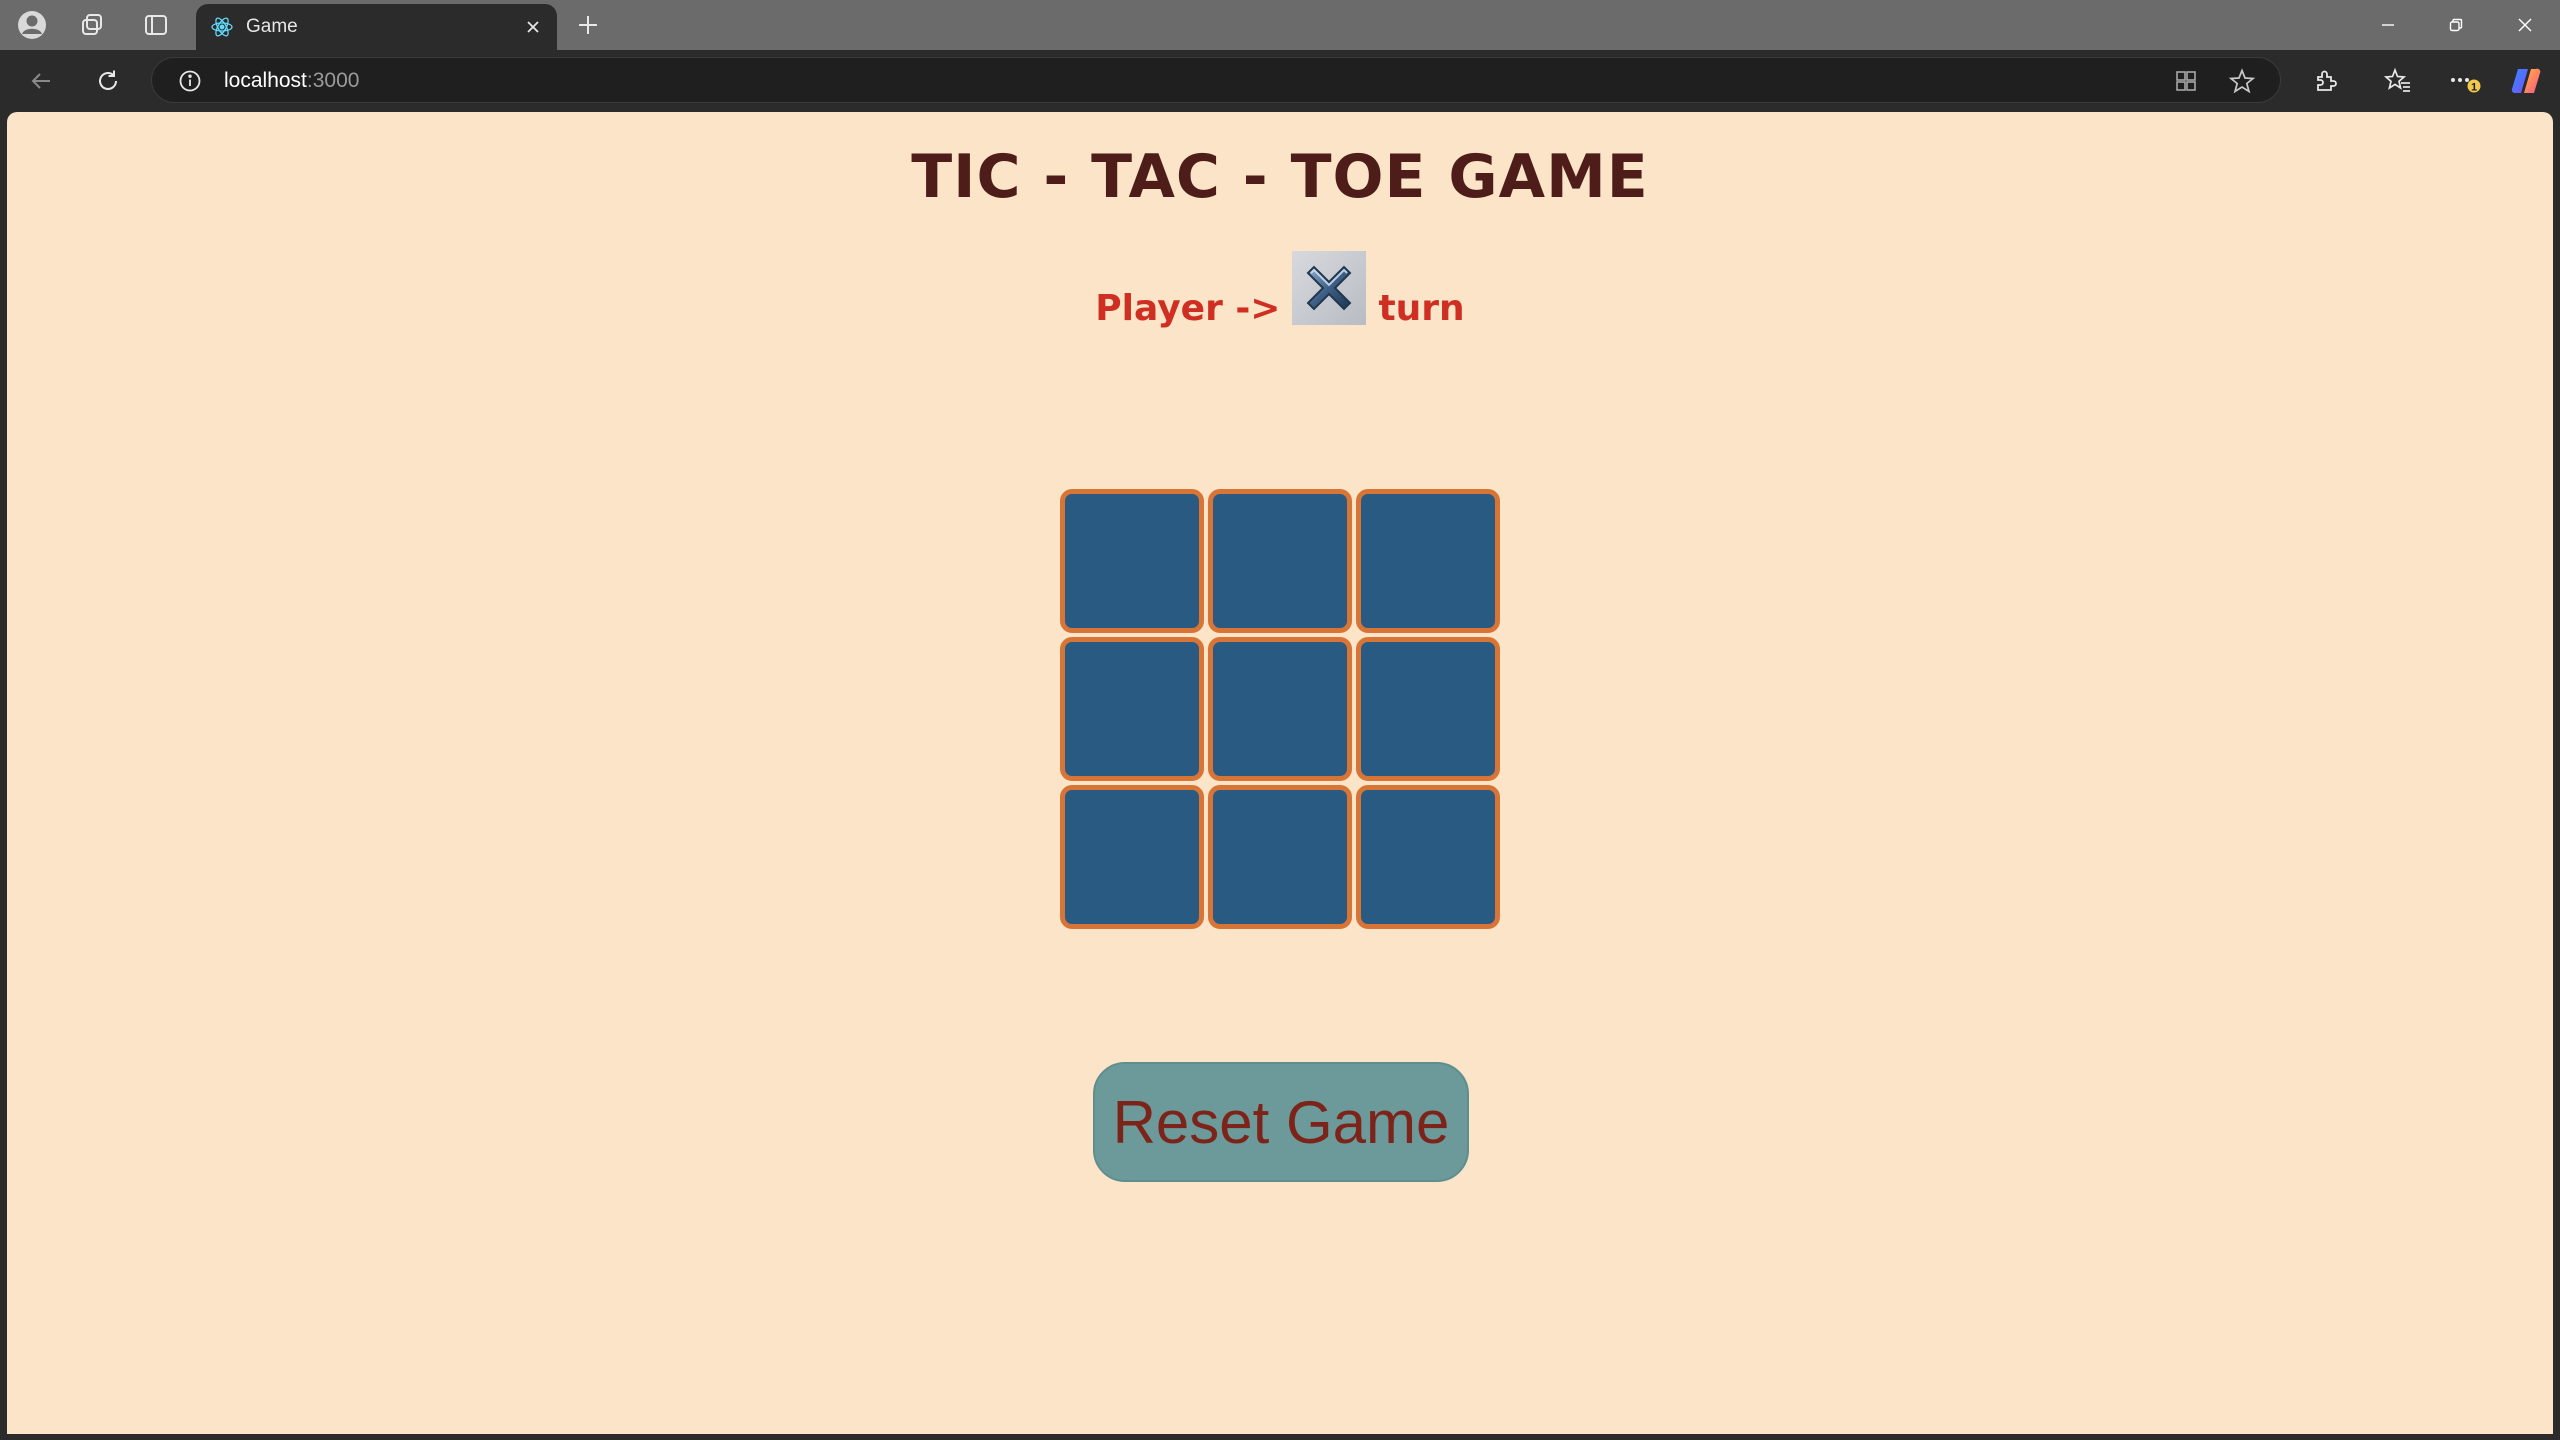 The height and width of the screenshot is (1440, 2560). Describe the element at coordinates (1421, 308) in the screenshot. I see `turn-suffix: turn` at that location.